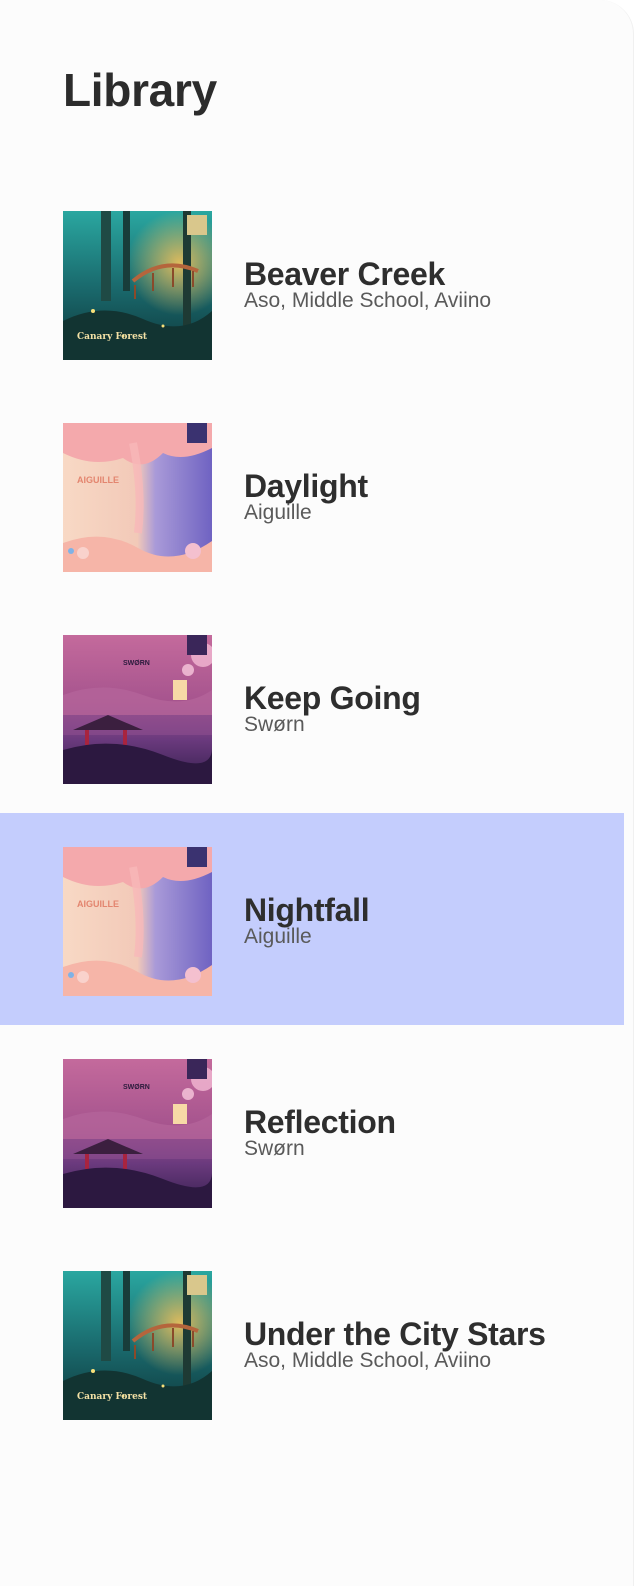 The height and width of the screenshot is (1586, 640). I want to click on song-row-daylight: AIGUILLE Daylight Aiguille, so click(312, 495).